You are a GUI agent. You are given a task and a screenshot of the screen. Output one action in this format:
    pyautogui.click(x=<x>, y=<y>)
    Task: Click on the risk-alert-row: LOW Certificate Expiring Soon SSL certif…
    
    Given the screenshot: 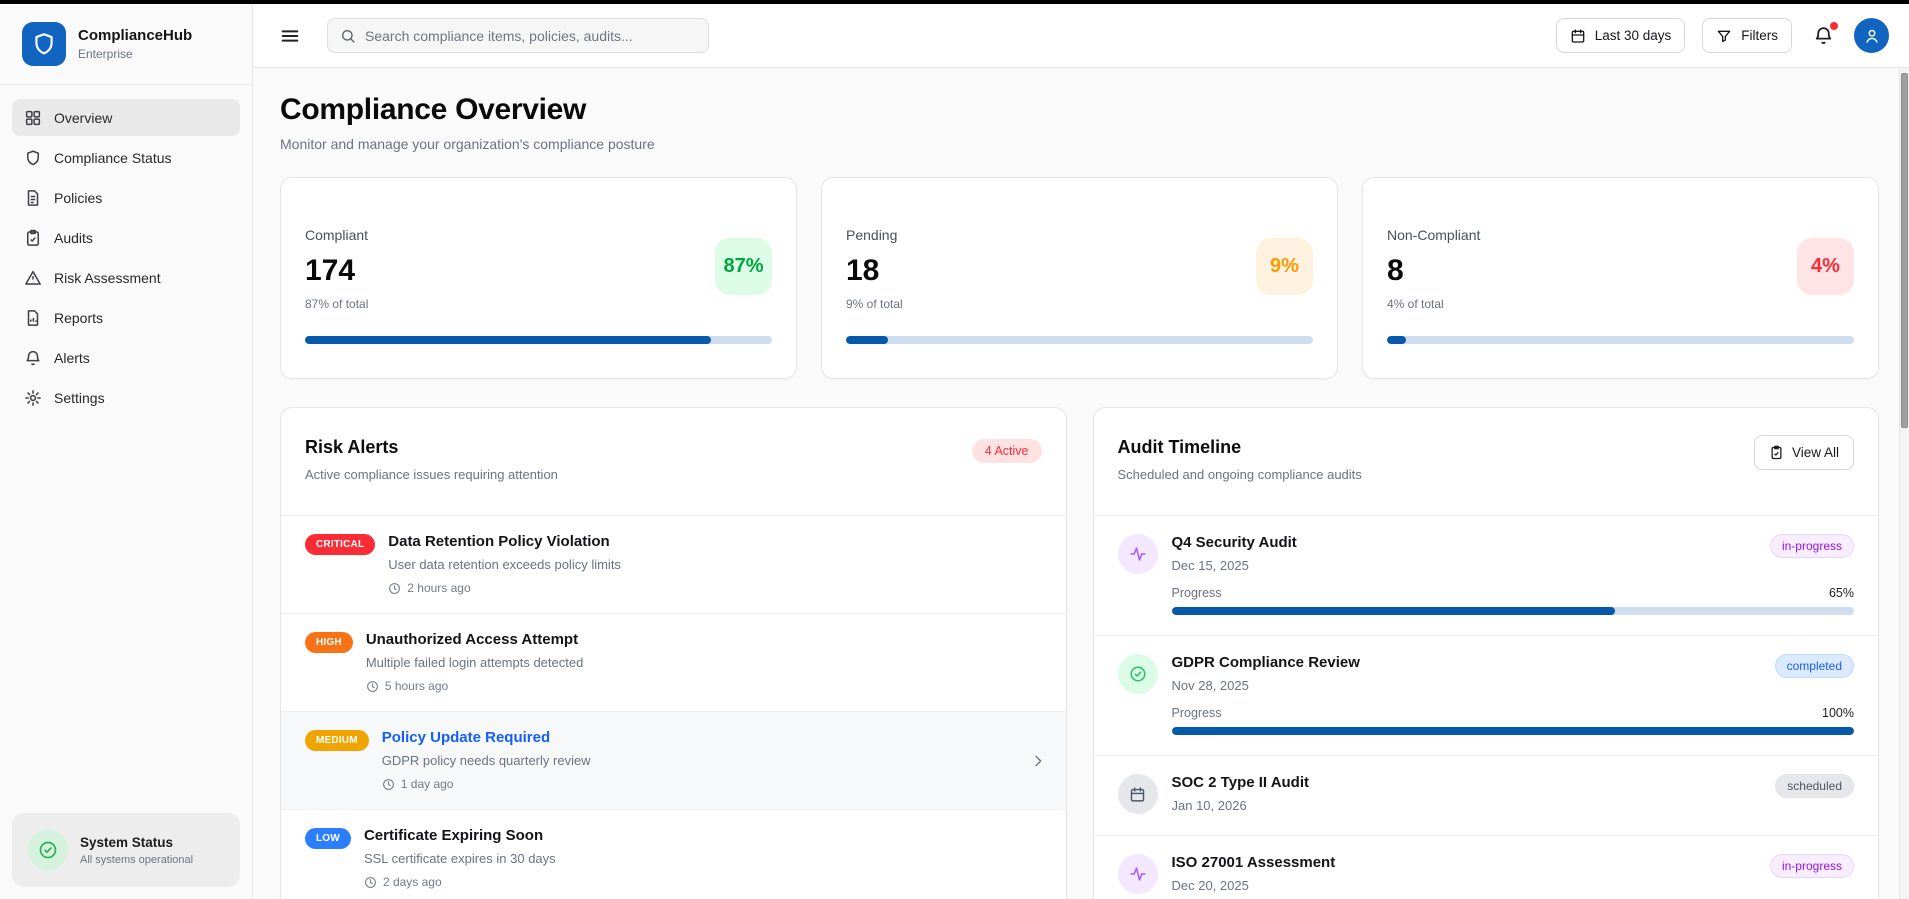 What is the action you would take?
    pyautogui.click(x=673, y=854)
    